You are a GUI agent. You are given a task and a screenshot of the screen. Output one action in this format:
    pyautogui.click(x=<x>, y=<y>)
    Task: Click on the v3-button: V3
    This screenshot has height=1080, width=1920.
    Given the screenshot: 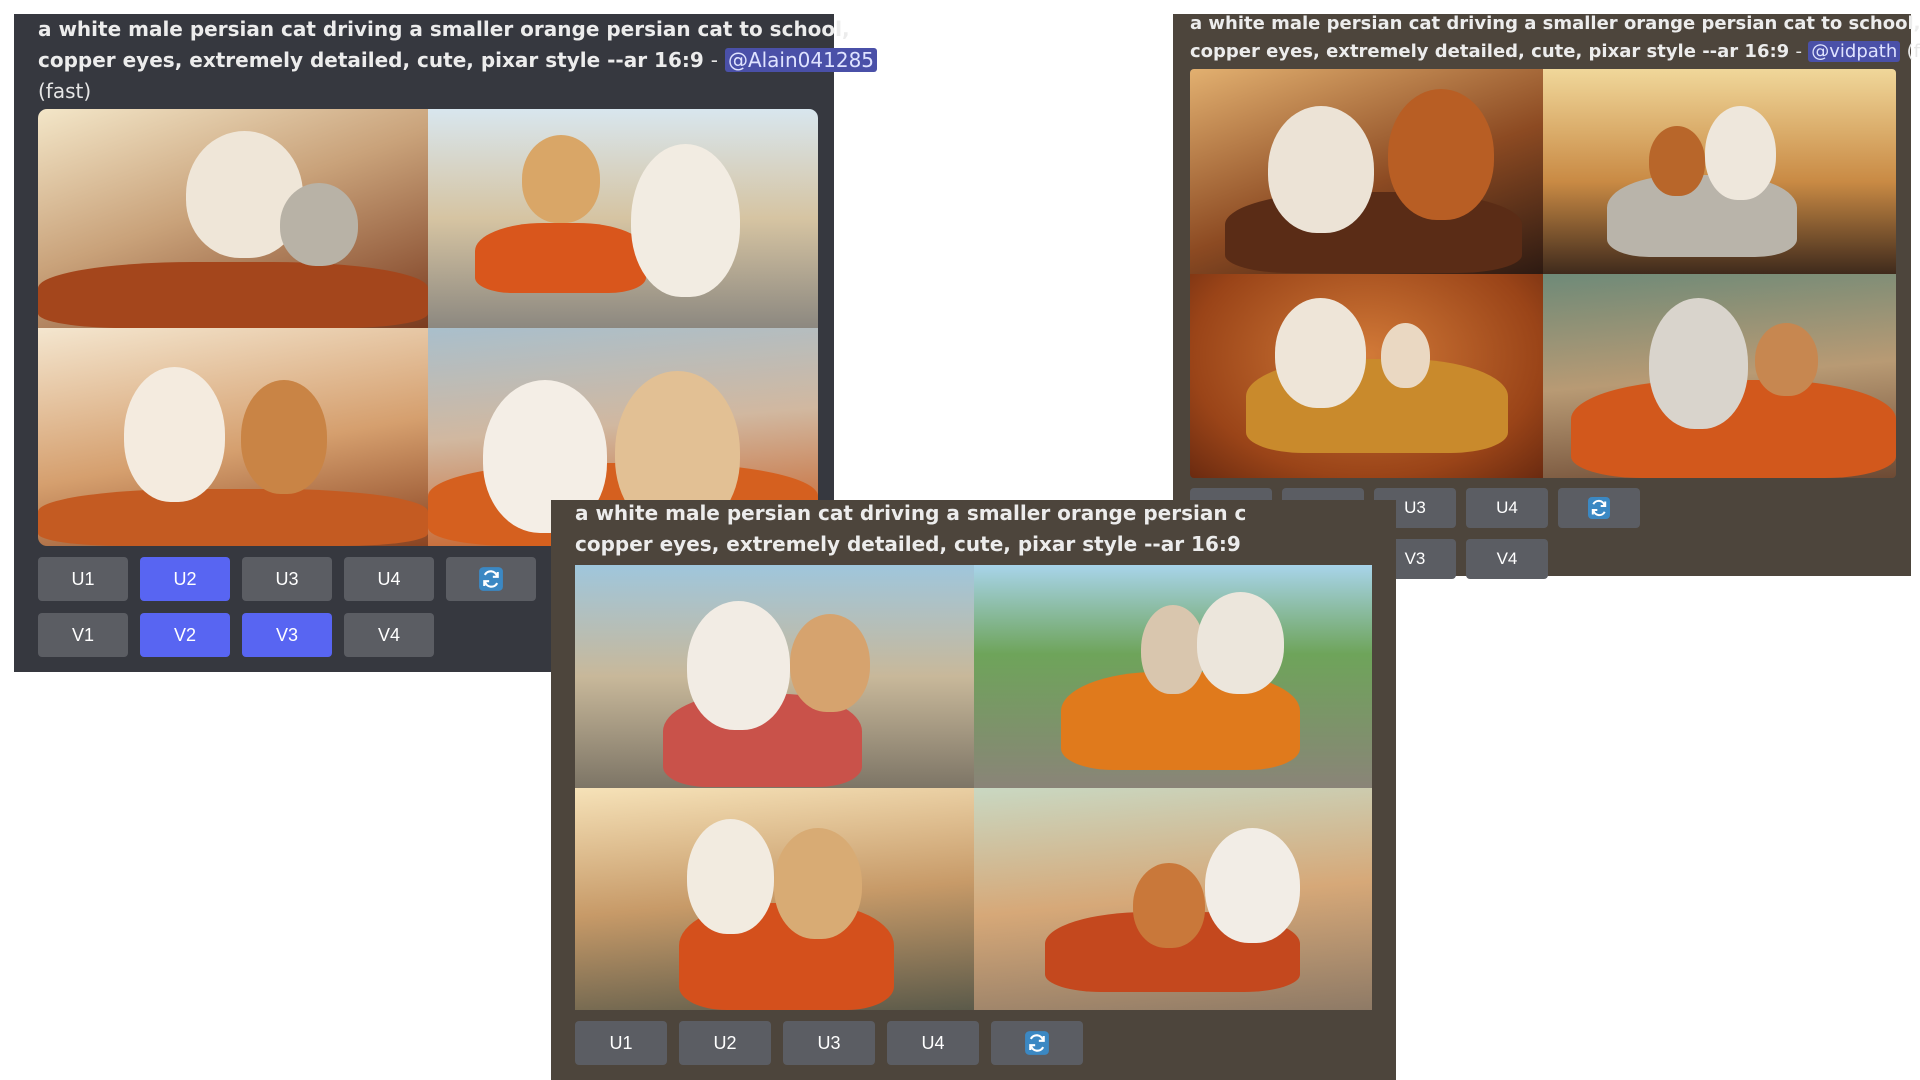 What is the action you would take?
    pyautogui.click(x=287, y=635)
    